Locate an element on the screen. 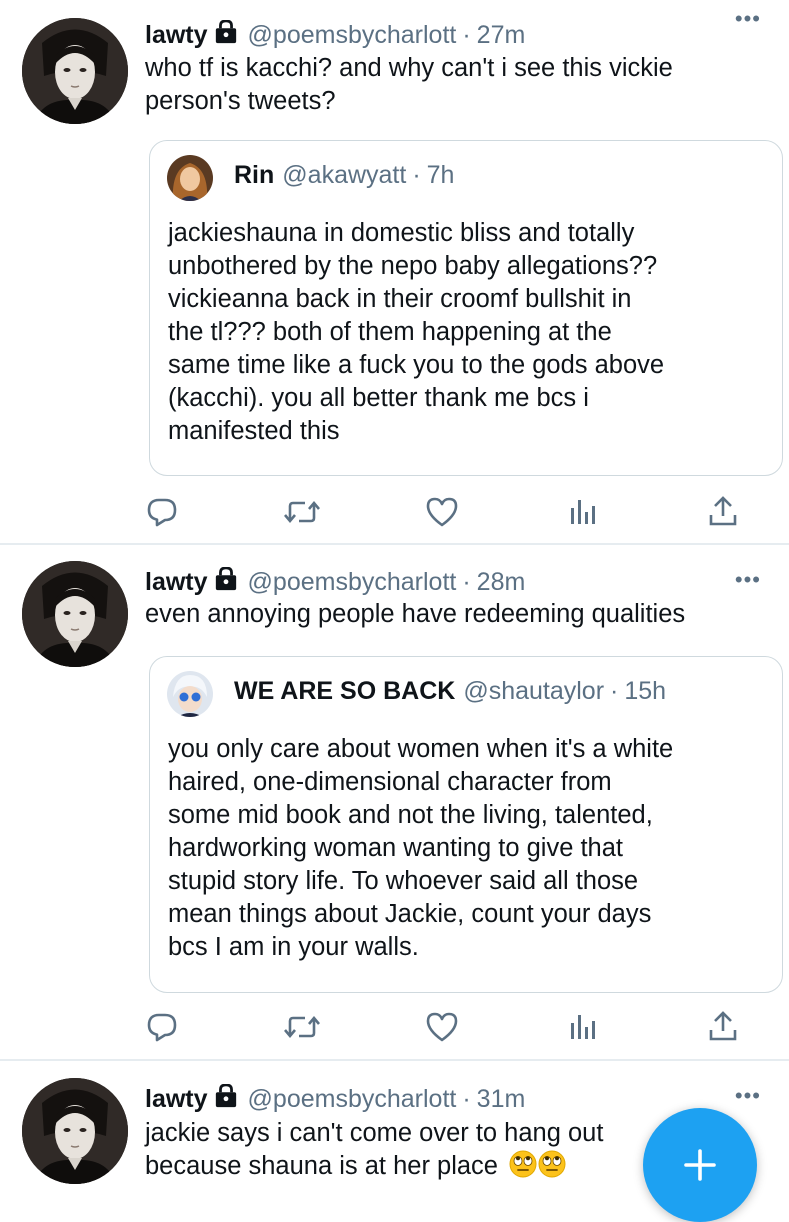 The width and height of the screenshot is (789, 1222). quoted-text-line: bcs I am in your walls. is located at coordinates (293, 947).